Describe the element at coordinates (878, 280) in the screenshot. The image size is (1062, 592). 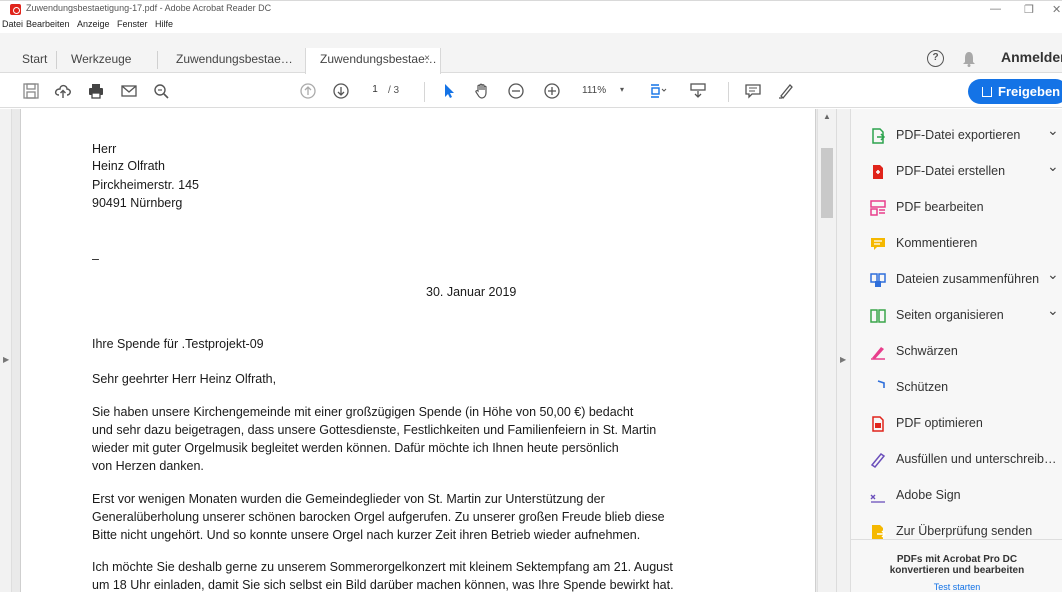
I see `combine-files-icon` at that location.